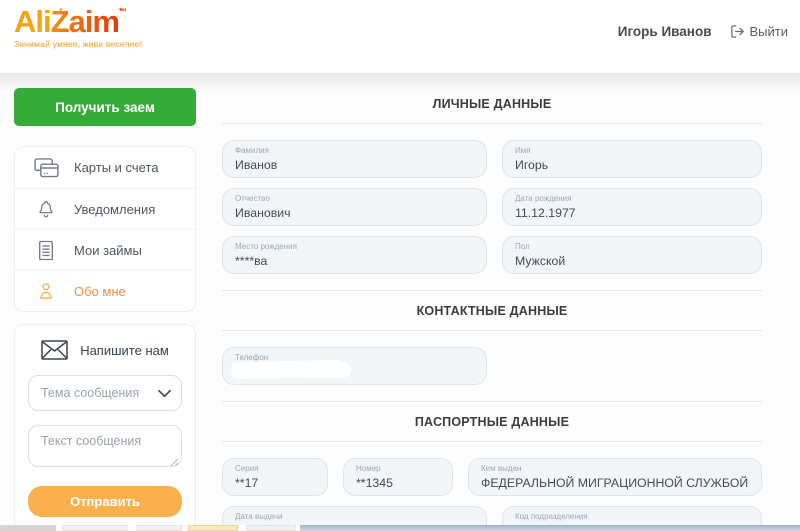 The width and height of the screenshot is (800, 531). Describe the element at coordinates (632, 159) in the screenshot. I see `field-firstname: Имя Игорь` at that location.